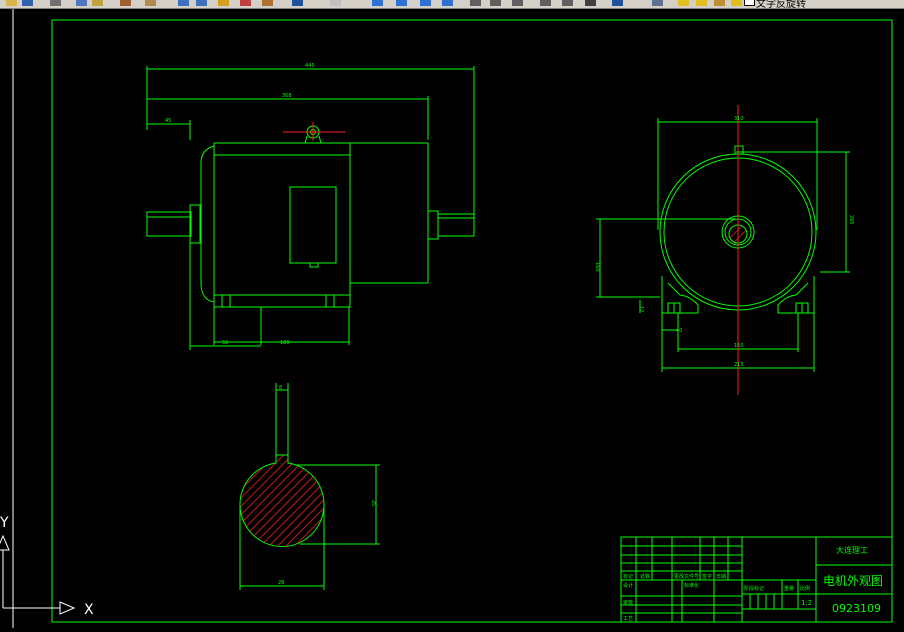 The height and width of the screenshot is (632, 904). What do you see at coordinates (719, 3) in the screenshot?
I see `lock-icon` at bounding box center [719, 3].